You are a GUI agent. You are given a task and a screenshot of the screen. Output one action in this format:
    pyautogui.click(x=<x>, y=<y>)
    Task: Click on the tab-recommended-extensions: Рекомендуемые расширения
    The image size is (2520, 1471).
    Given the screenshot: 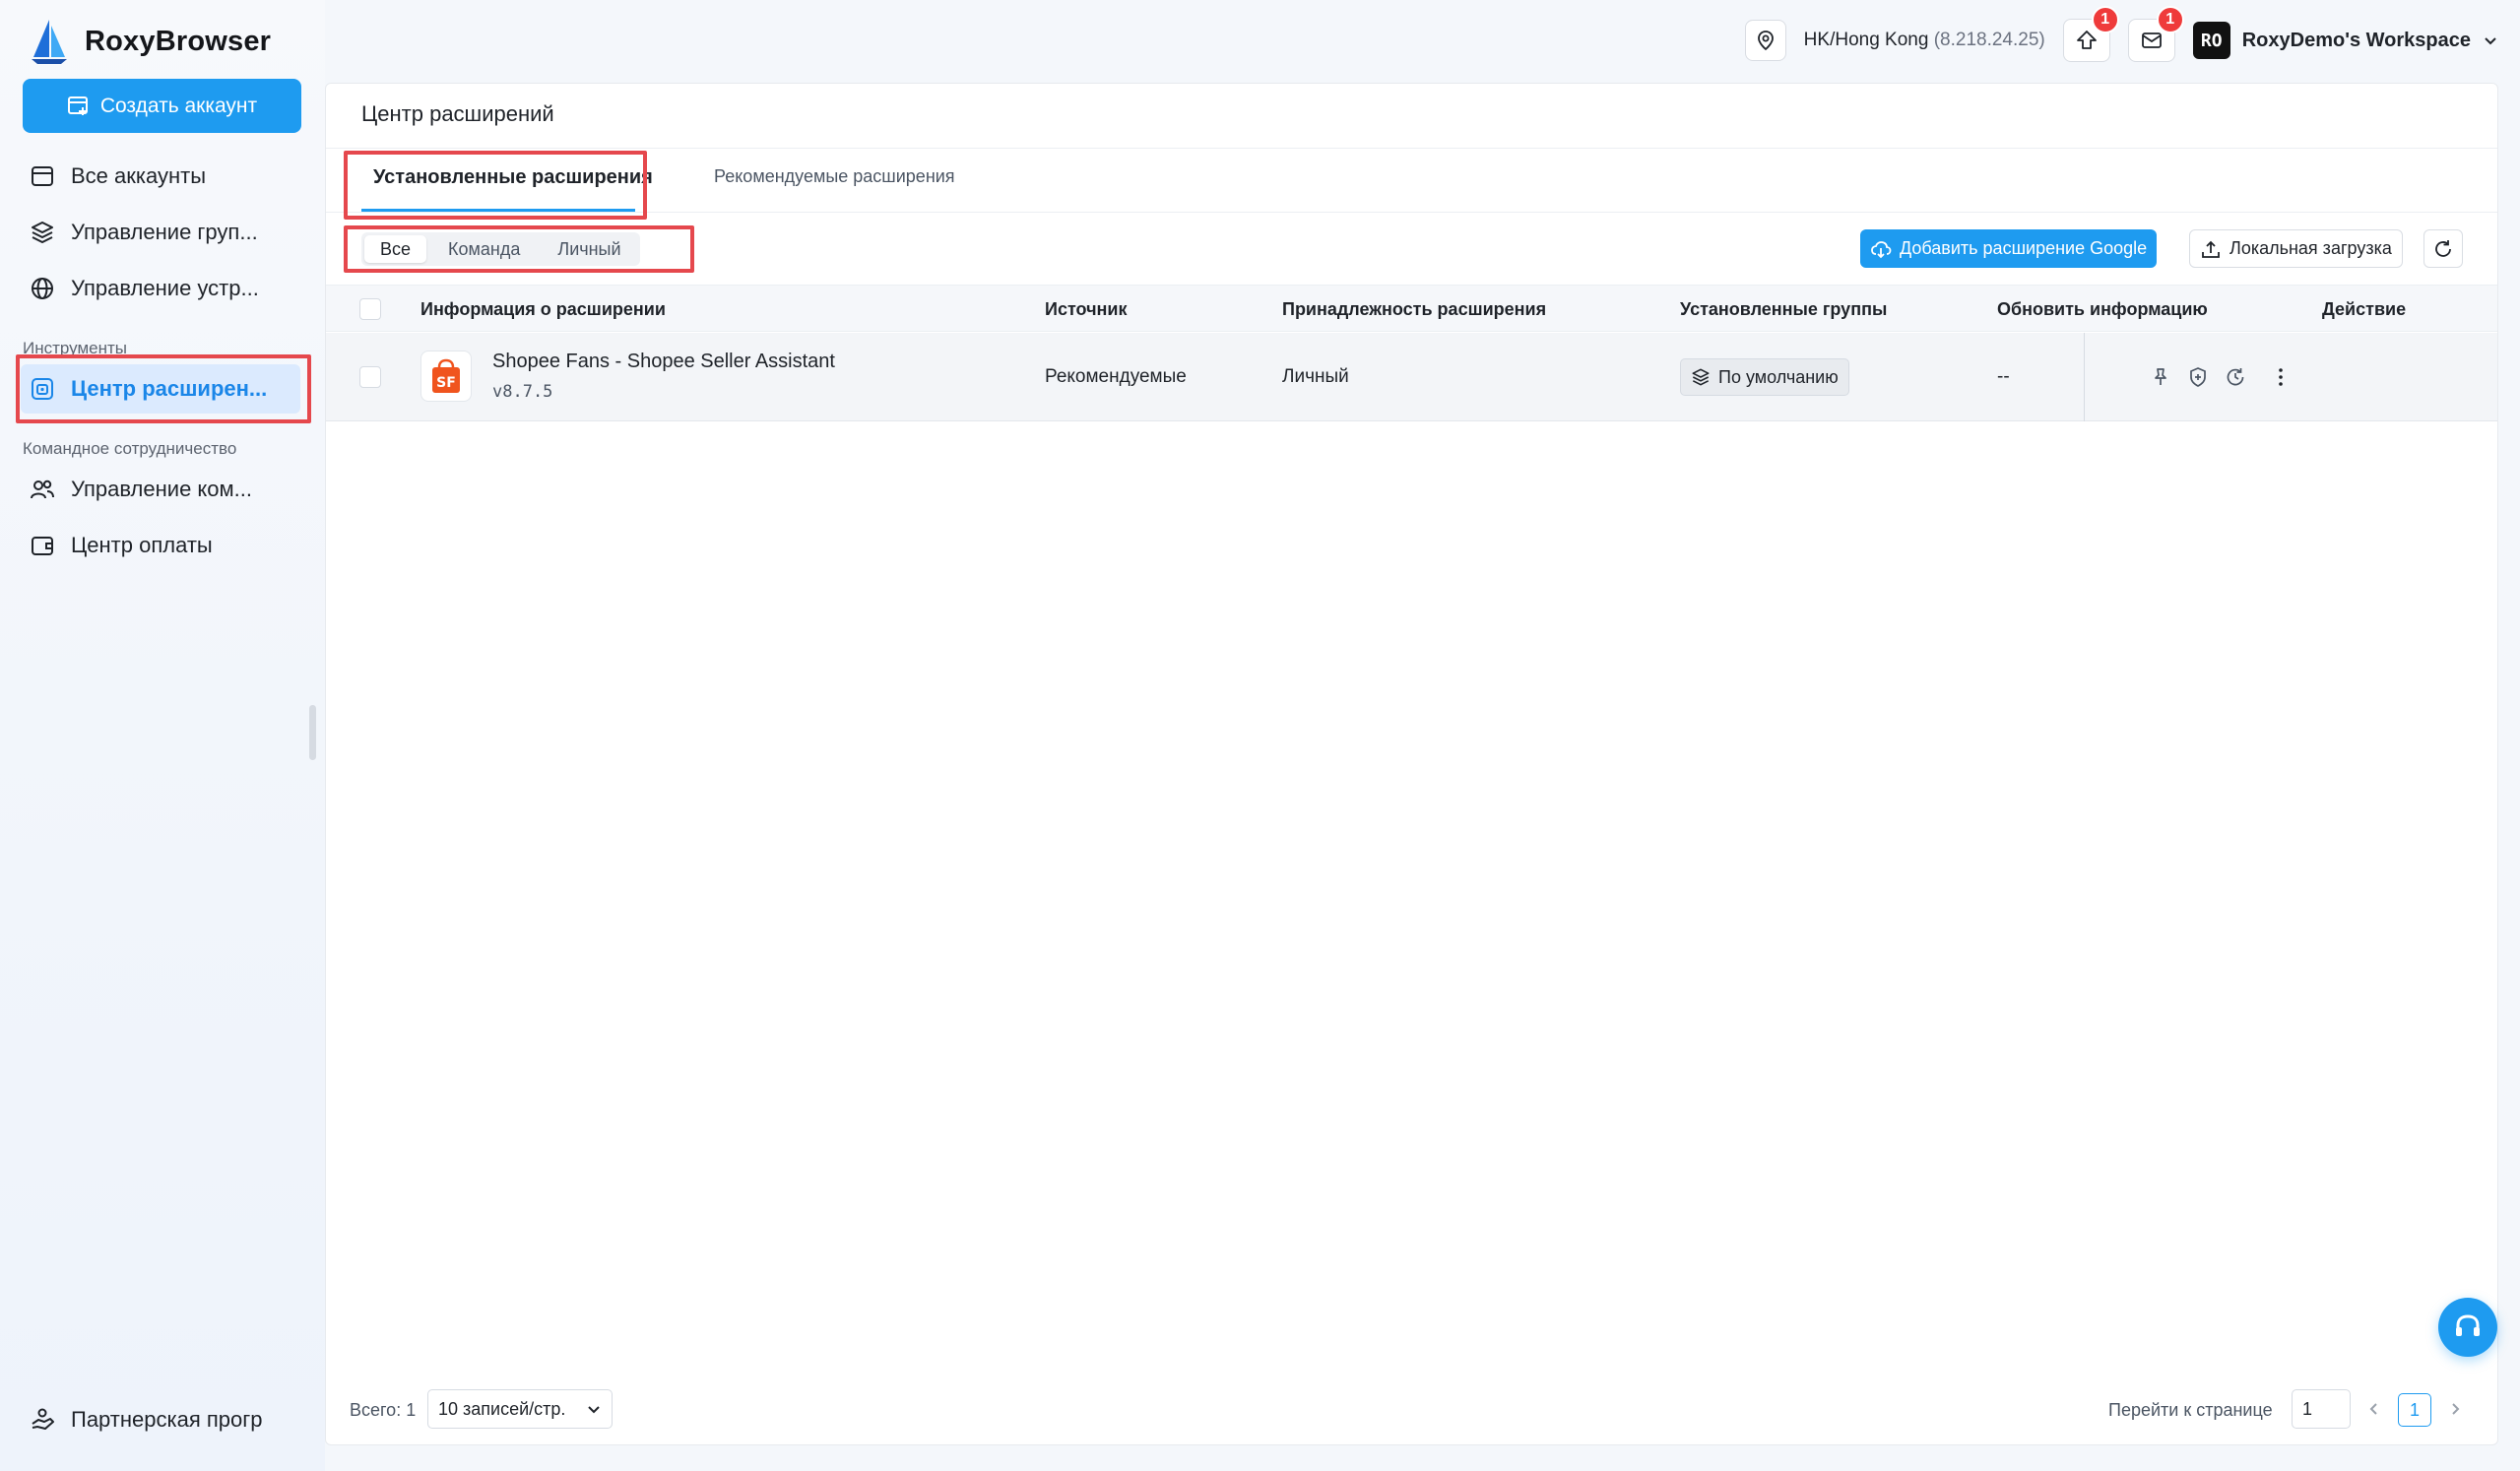 What is the action you would take?
    pyautogui.click(x=834, y=176)
    